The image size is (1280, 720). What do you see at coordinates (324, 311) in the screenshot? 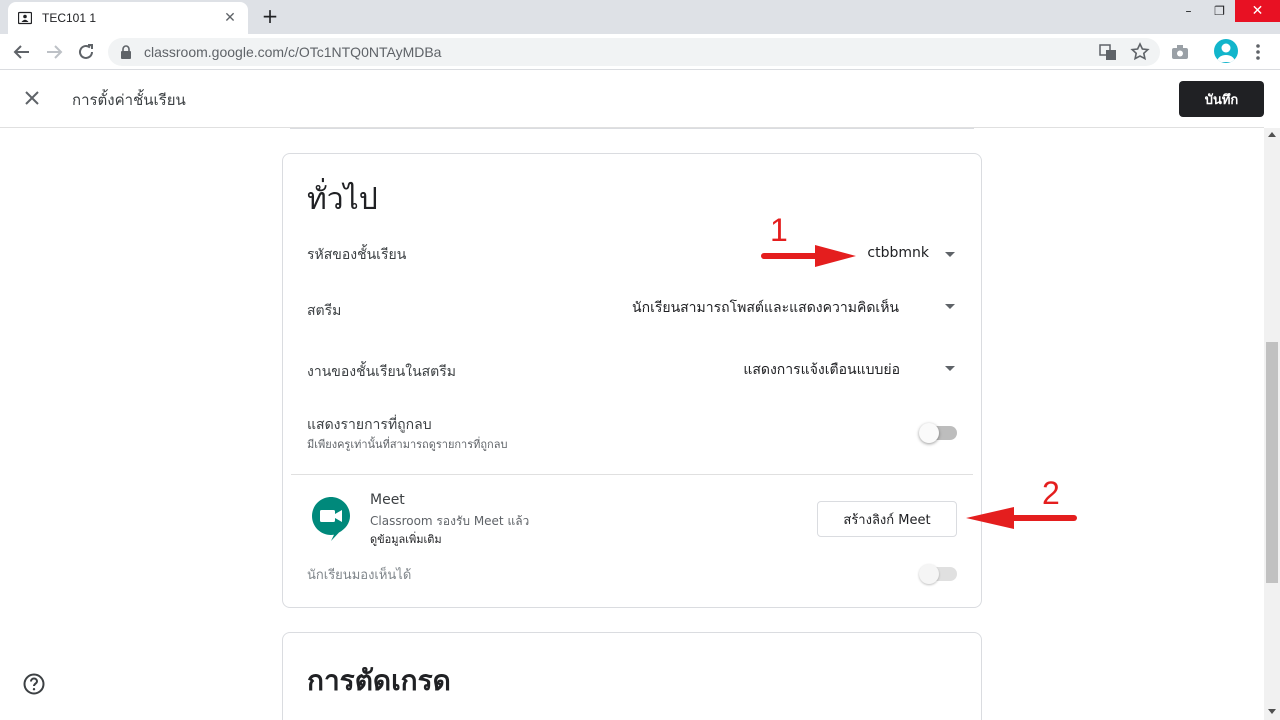
I see `stream-label: สตรีม` at bounding box center [324, 311].